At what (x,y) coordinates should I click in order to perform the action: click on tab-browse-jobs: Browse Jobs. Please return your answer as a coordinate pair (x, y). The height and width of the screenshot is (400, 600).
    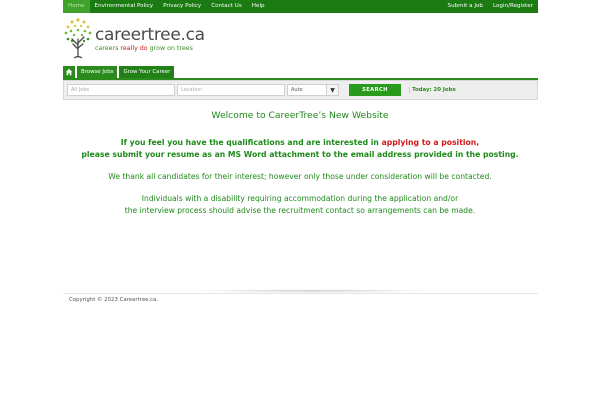
    Looking at the image, I should click on (97, 72).